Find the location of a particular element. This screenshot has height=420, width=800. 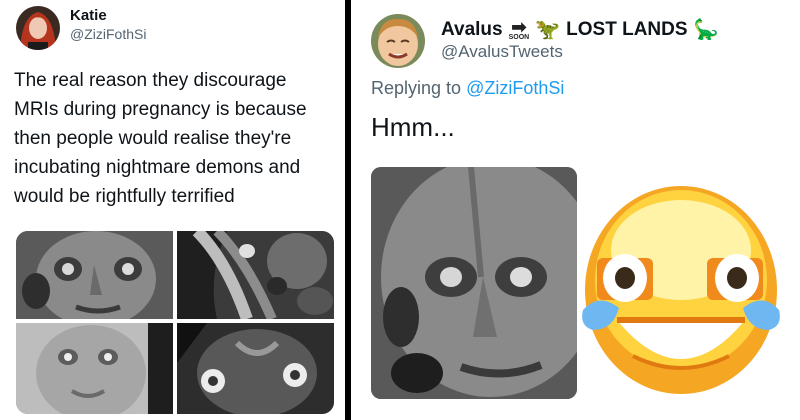

avatar-katie-icon is located at coordinates (38, 28).